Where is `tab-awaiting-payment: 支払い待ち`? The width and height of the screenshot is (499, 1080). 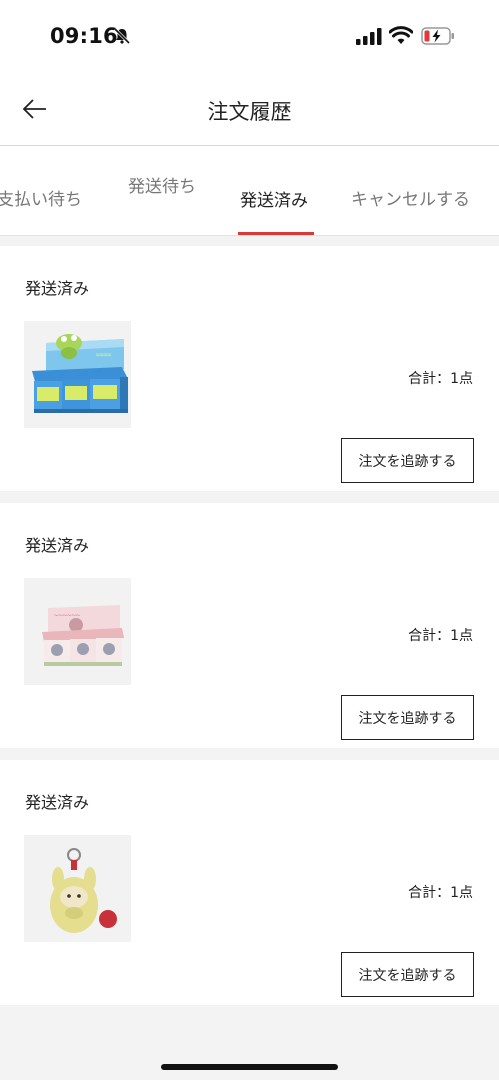
tab-awaiting-payment: 支払い待ち is located at coordinates (41, 197).